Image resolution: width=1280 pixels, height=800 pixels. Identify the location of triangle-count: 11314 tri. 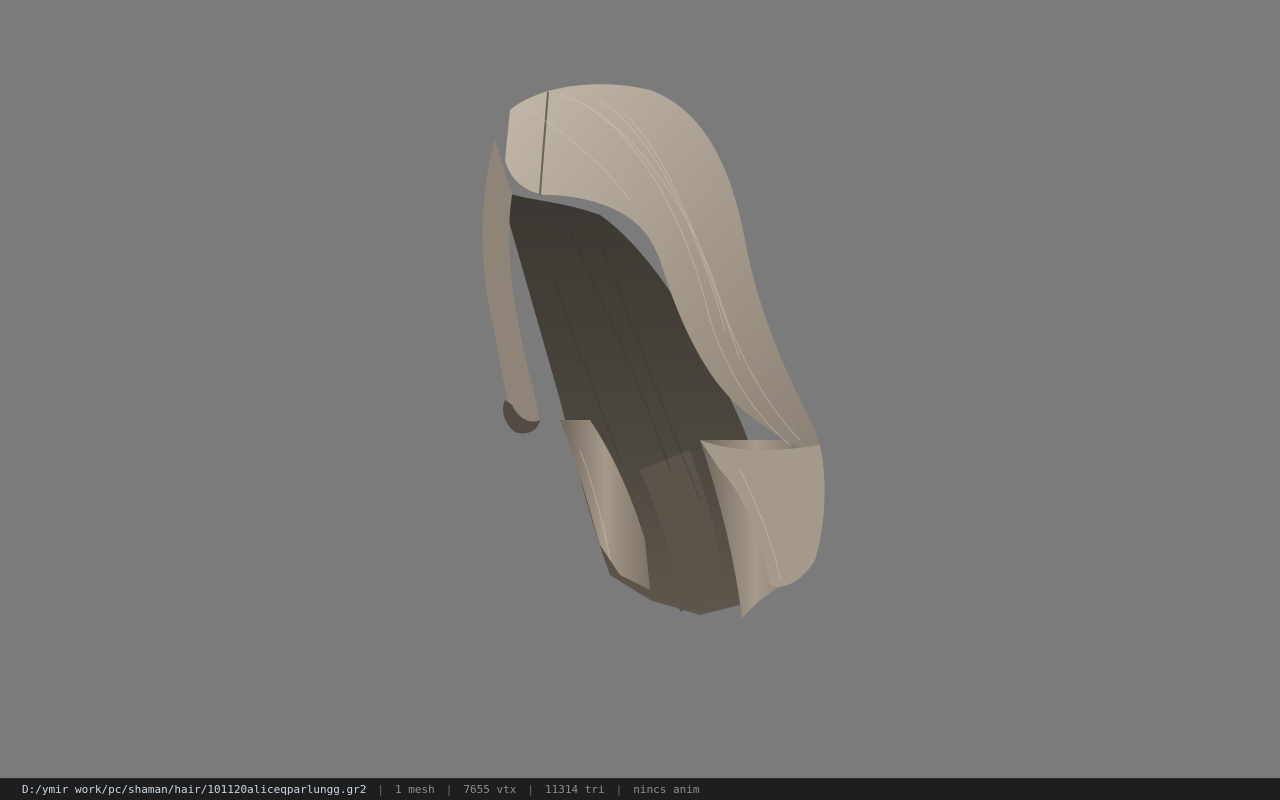
(574, 789).